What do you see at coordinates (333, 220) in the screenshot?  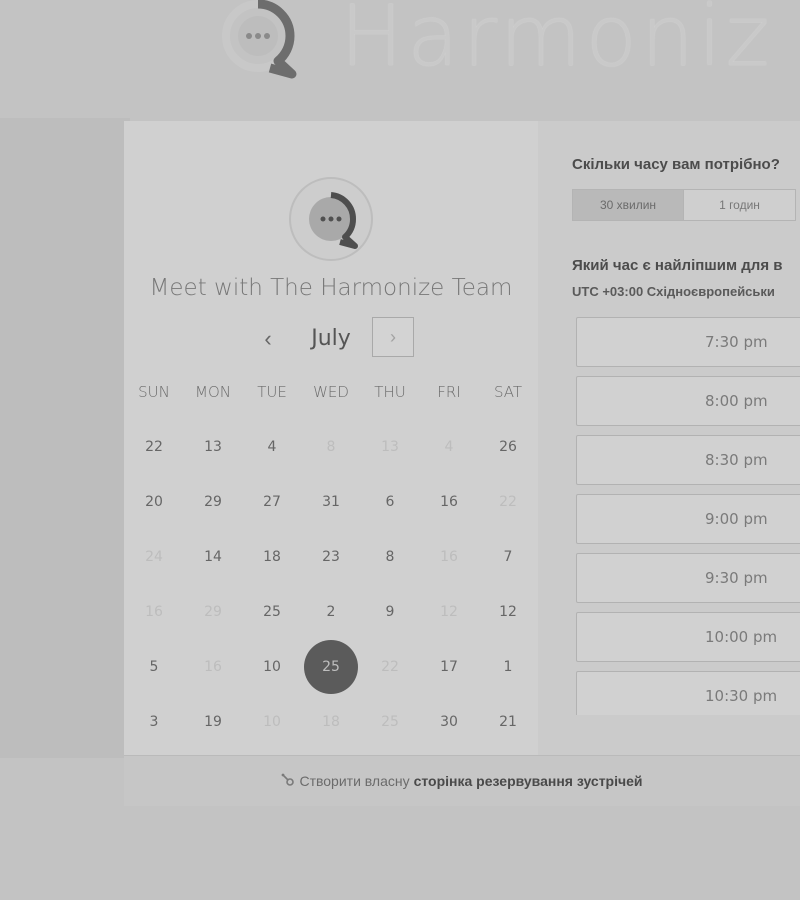 I see `chat-bubble-icon` at bounding box center [333, 220].